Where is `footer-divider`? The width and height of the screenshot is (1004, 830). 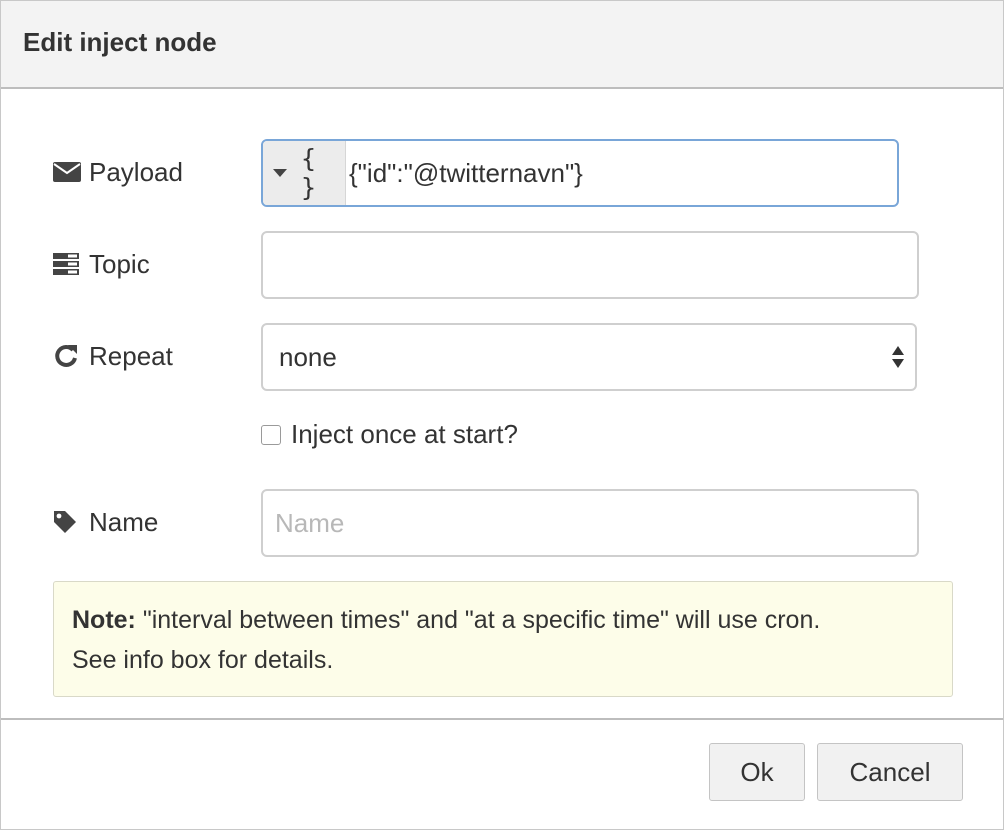 footer-divider is located at coordinates (502, 719).